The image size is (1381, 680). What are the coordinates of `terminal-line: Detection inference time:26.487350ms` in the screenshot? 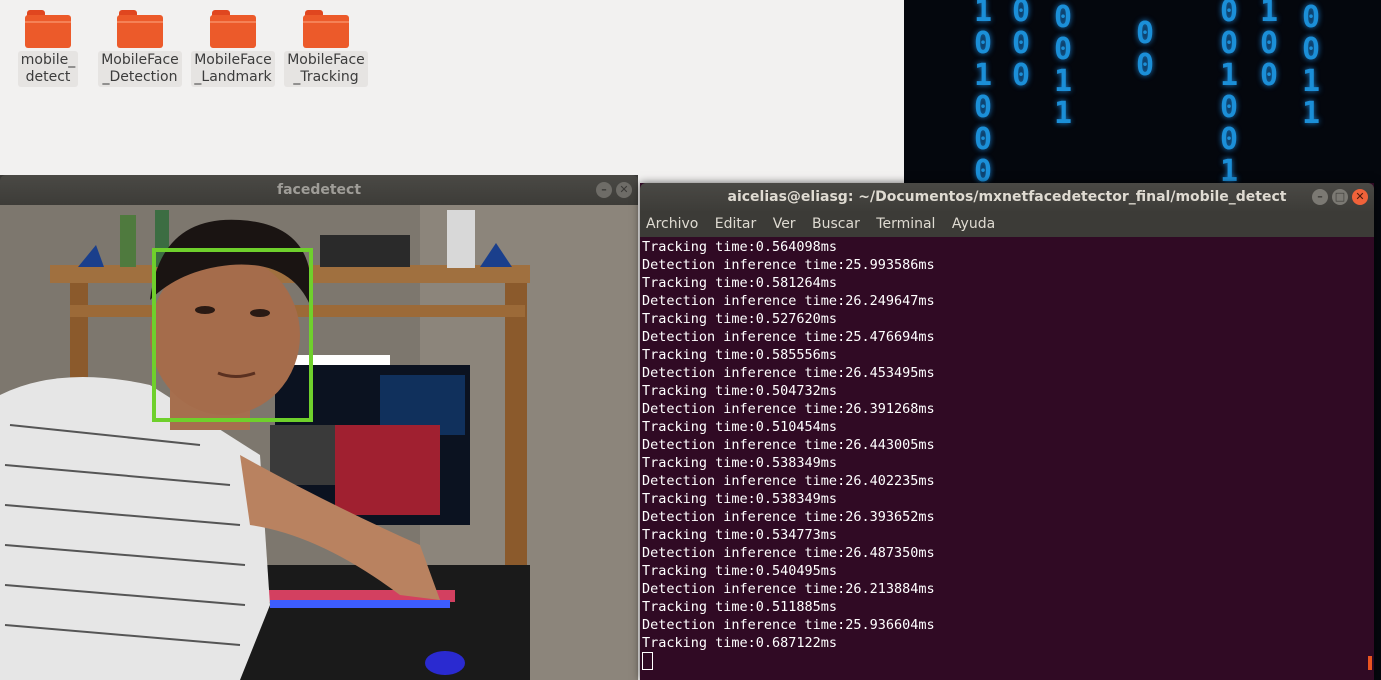 It's located at (788, 553).